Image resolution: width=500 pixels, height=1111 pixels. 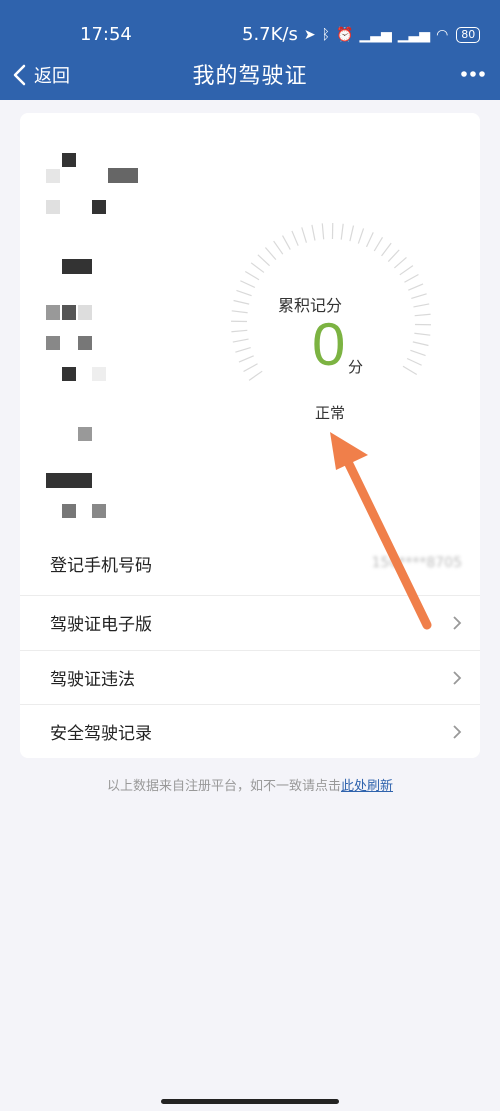 I want to click on menu-item-safe-driving: 安全驾驶记录, so click(x=250, y=731).